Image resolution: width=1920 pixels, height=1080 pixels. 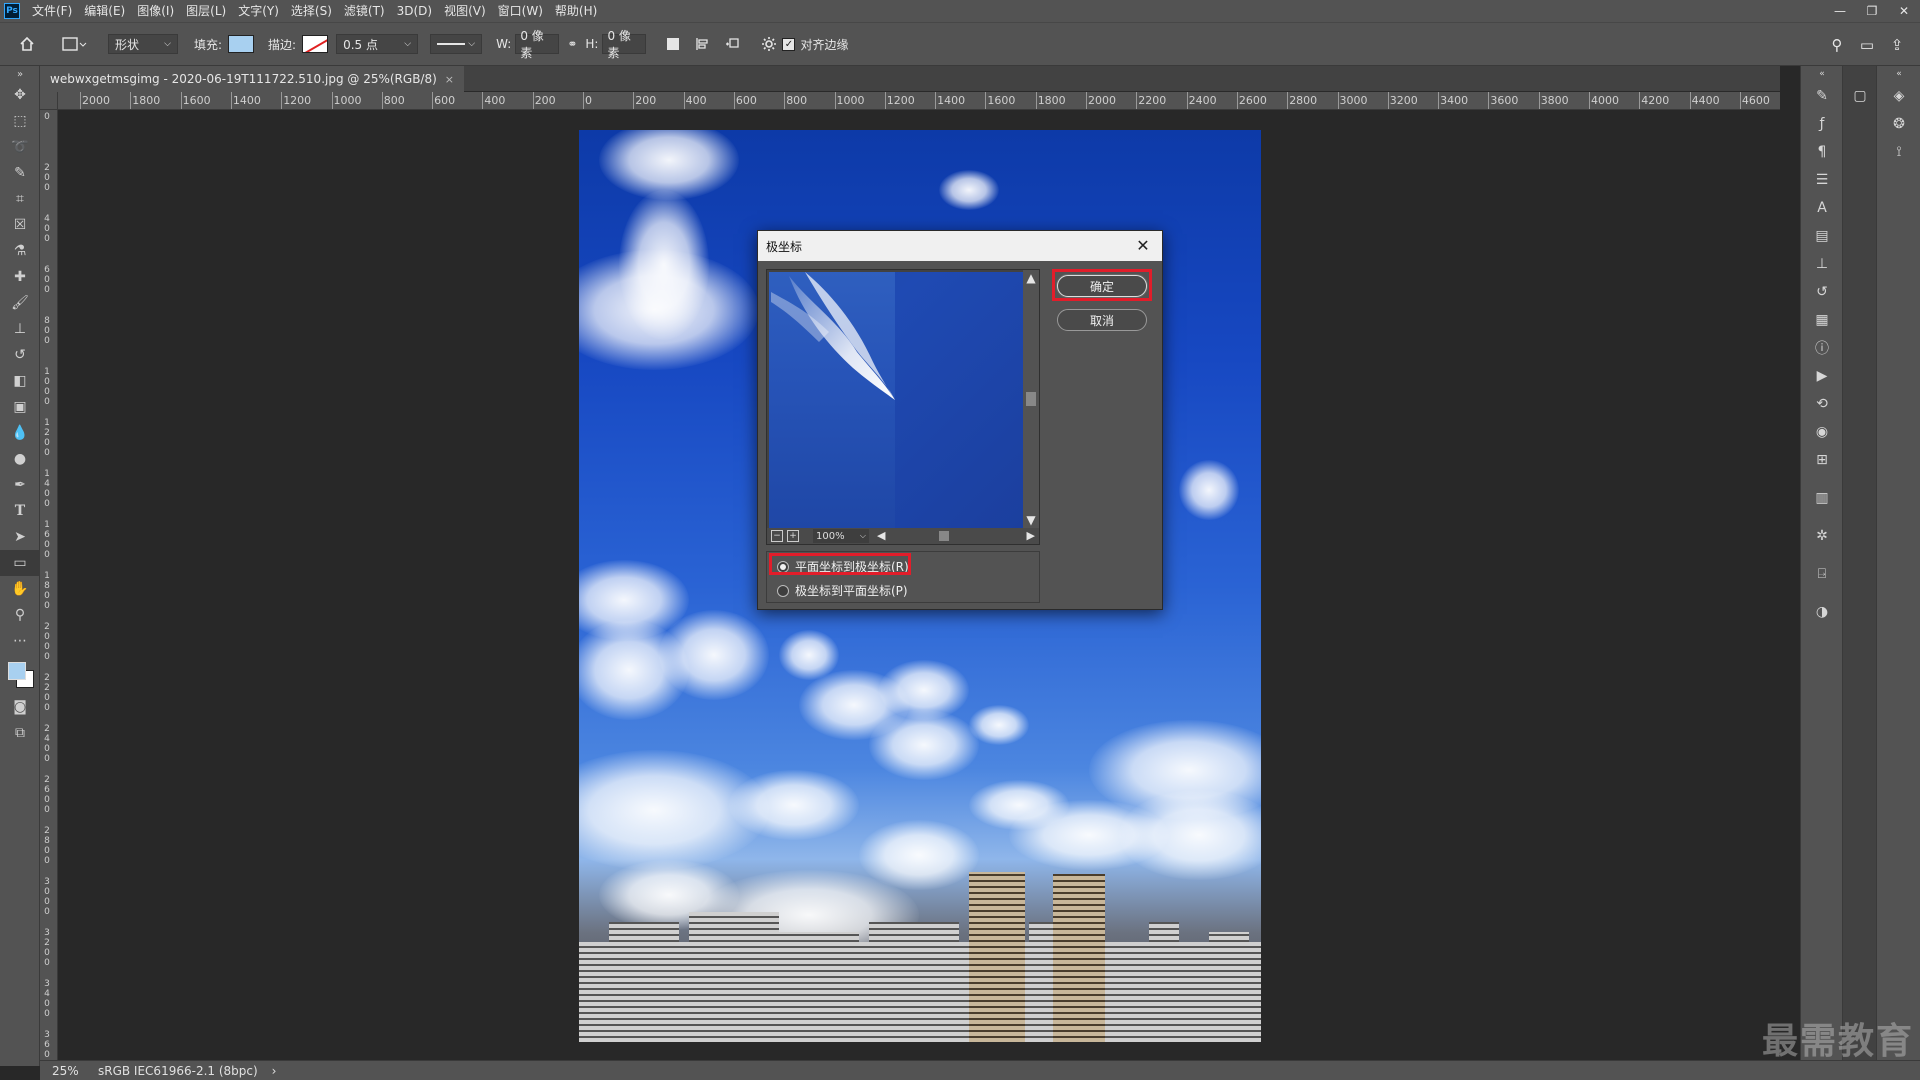 I want to click on scroll-up-arrow-icon: ▲, so click(x=1031, y=278).